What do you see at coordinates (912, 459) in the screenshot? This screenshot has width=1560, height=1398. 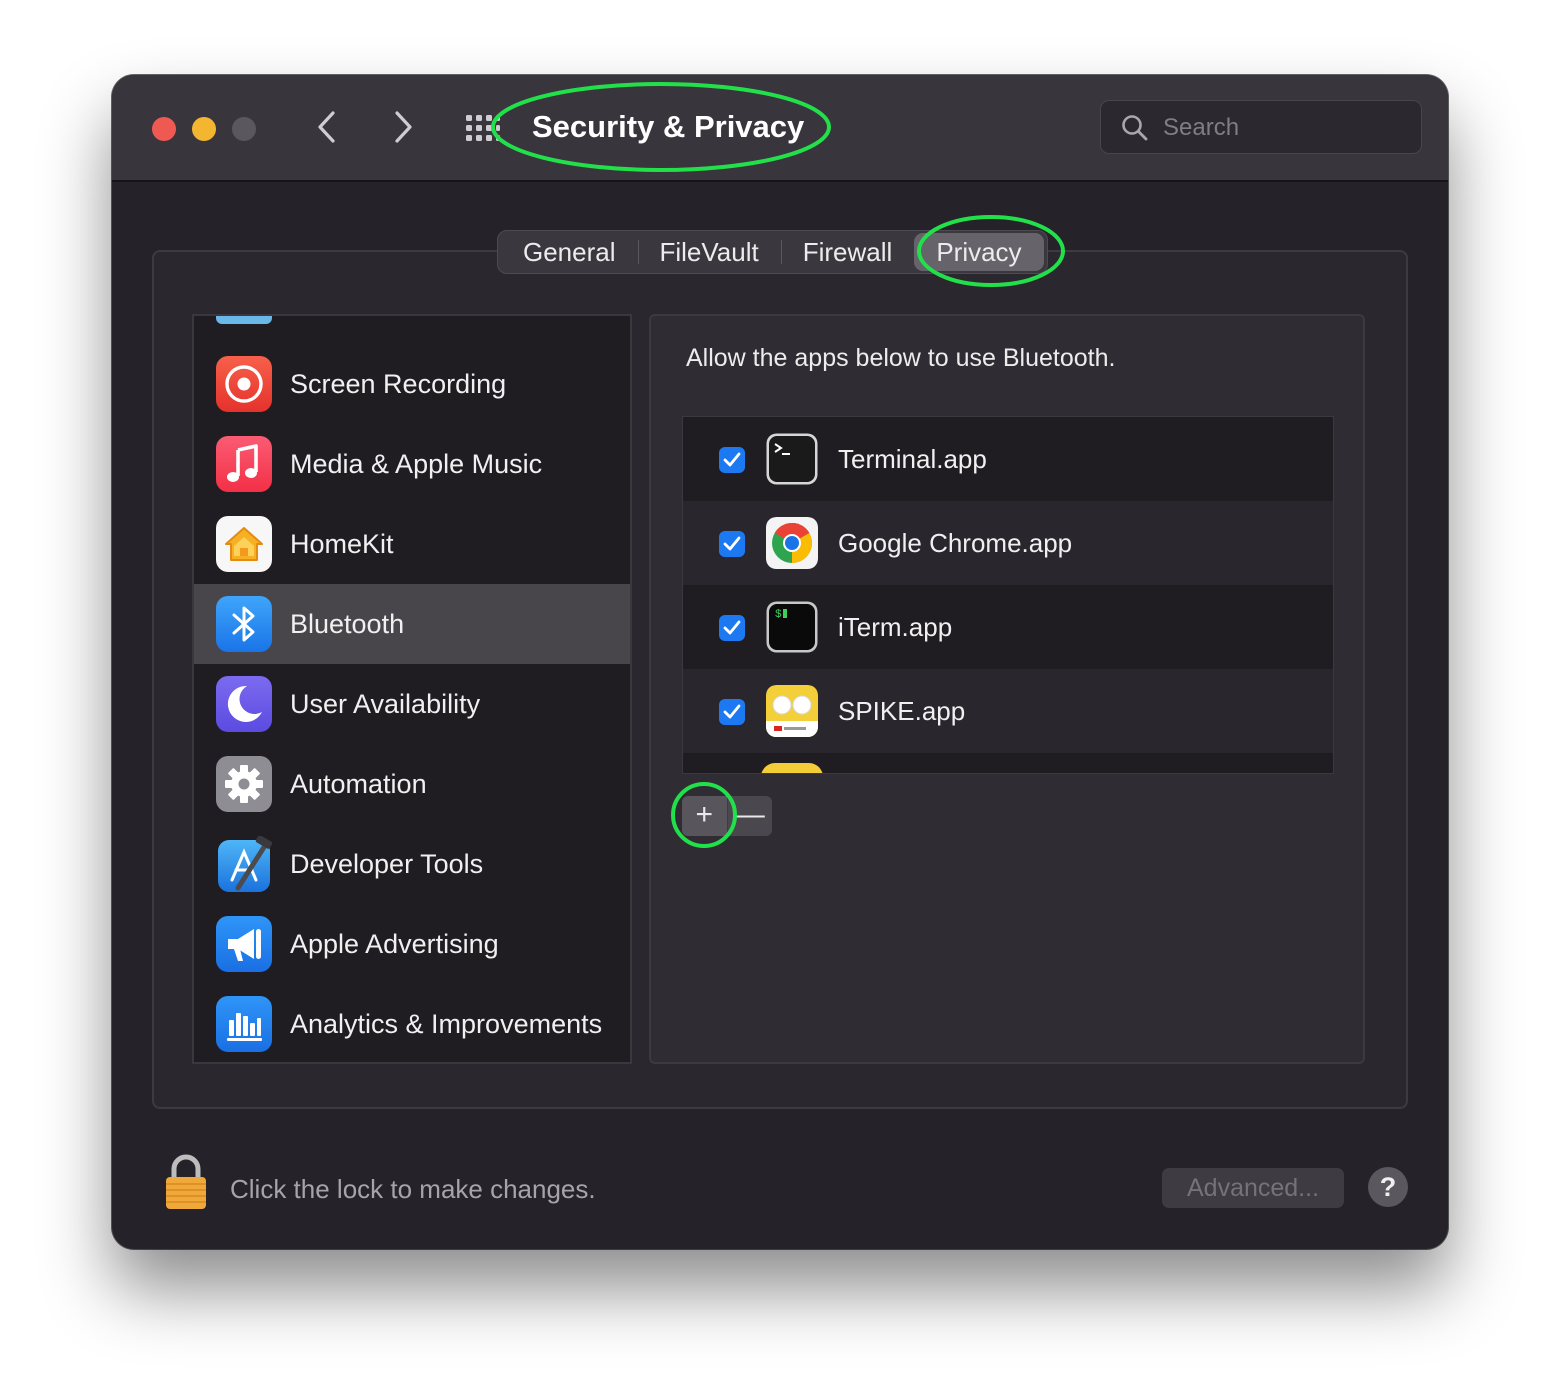 I see `app-name: Terminal.app` at bounding box center [912, 459].